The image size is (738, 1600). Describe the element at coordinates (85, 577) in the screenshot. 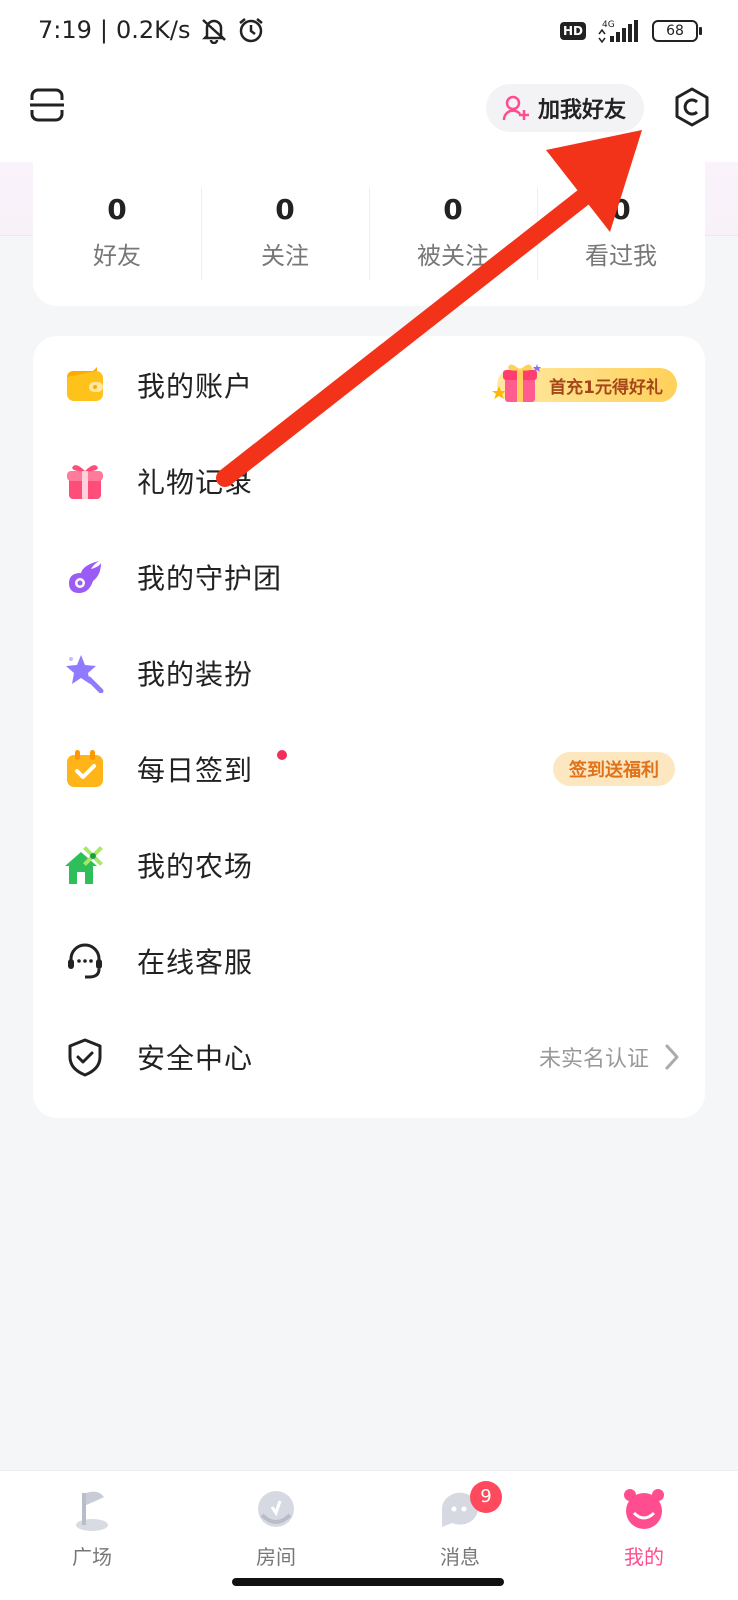

I see `guard-icon` at that location.